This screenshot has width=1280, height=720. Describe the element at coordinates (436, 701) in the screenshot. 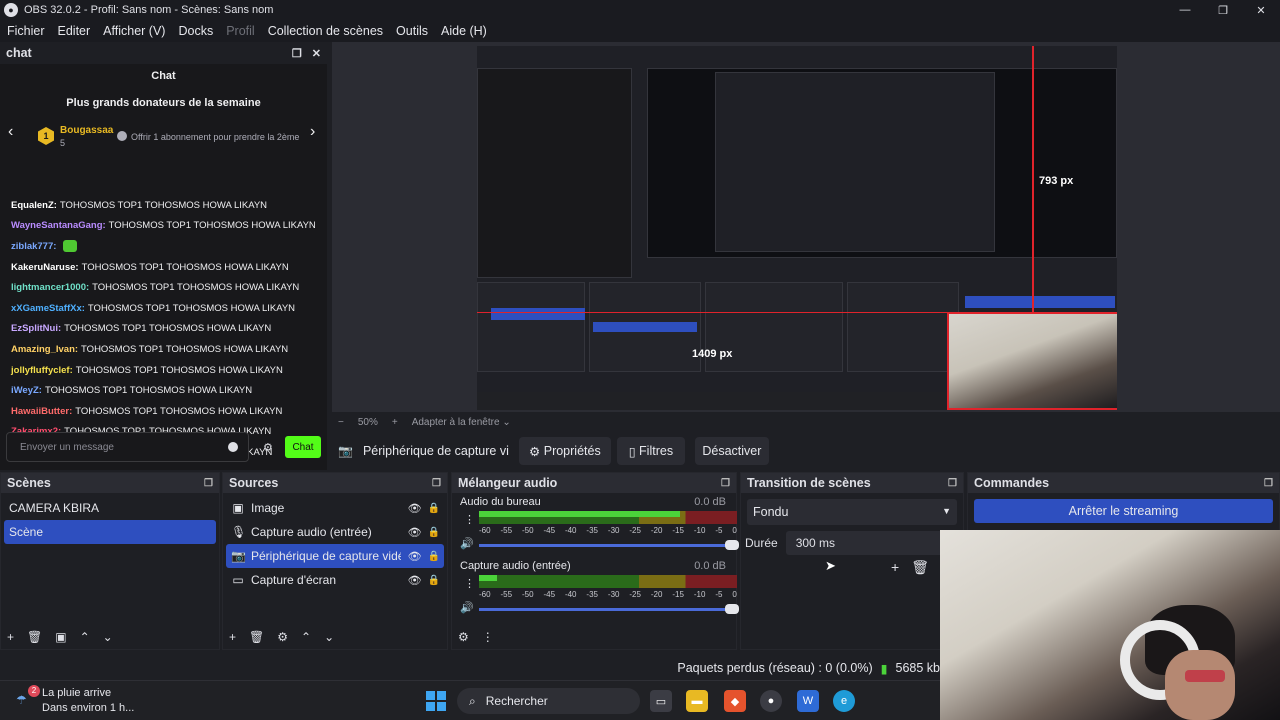

I see `windows-start-icon` at that location.